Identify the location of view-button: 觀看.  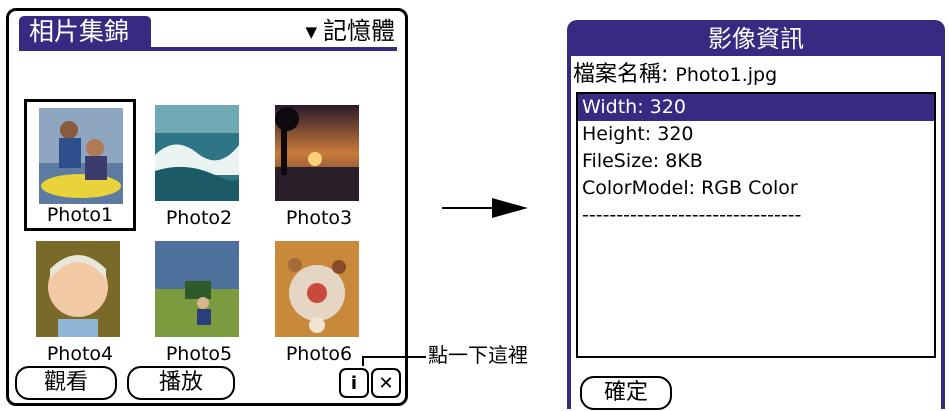
(66, 383).